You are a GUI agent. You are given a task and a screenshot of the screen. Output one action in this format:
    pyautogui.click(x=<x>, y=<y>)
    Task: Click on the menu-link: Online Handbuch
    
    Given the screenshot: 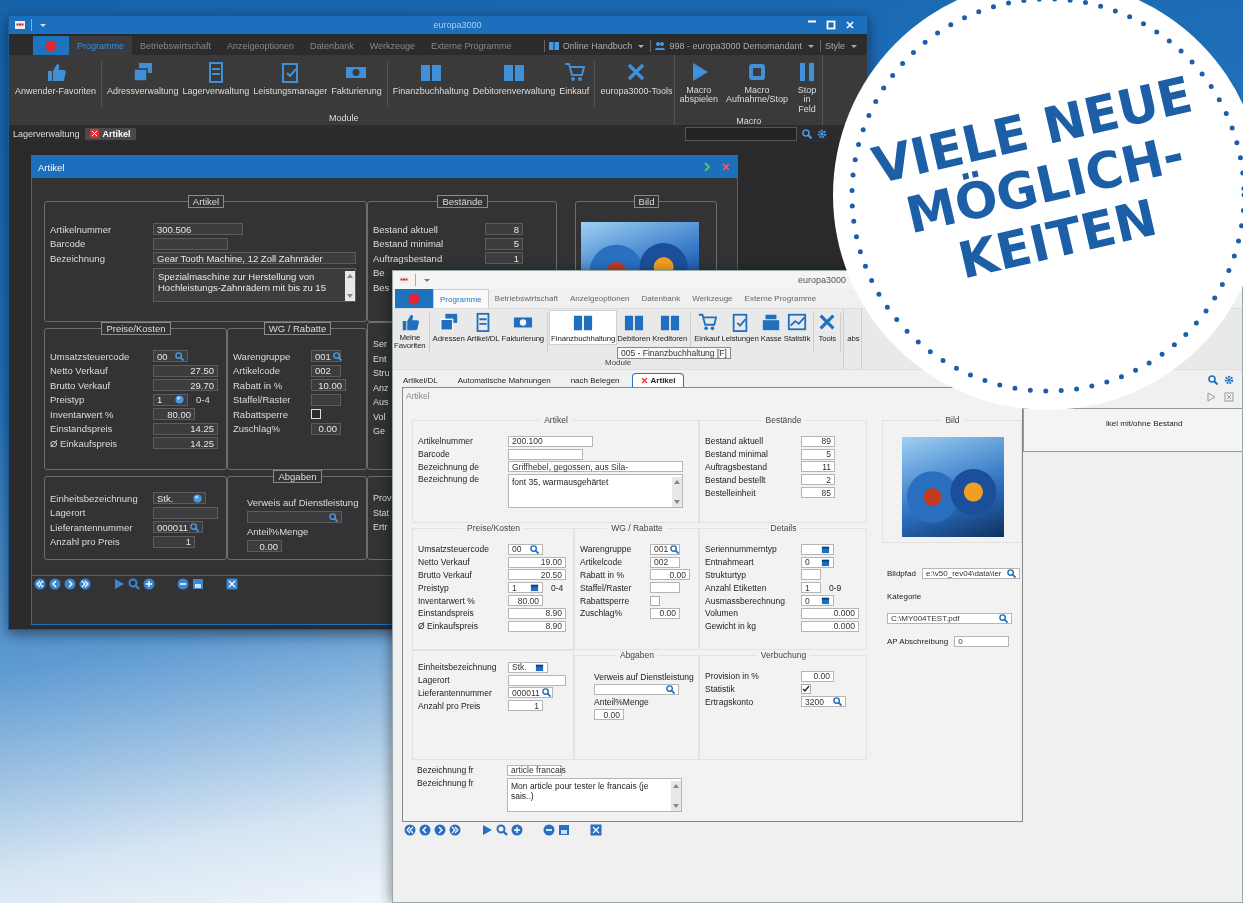 What is the action you would take?
    pyautogui.click(x=597, y=45)
    